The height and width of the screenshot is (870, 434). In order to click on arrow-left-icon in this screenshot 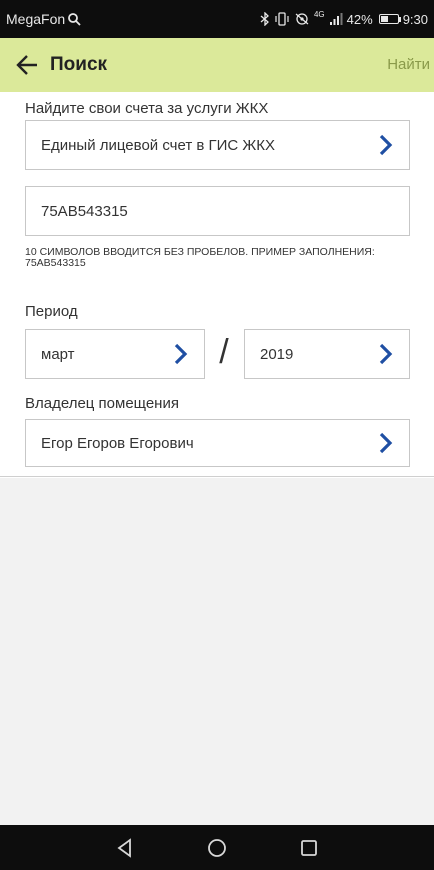, I will do `click(26, 65)`.